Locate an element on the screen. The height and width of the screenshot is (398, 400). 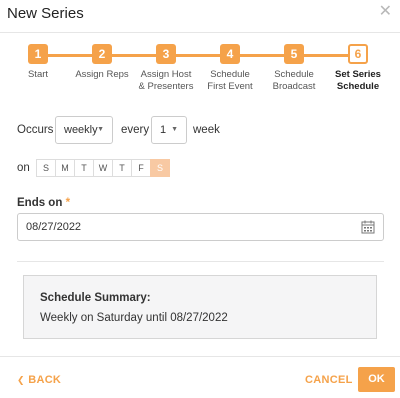
cancel-button: CANCEL is located at coordinates (329, 380).